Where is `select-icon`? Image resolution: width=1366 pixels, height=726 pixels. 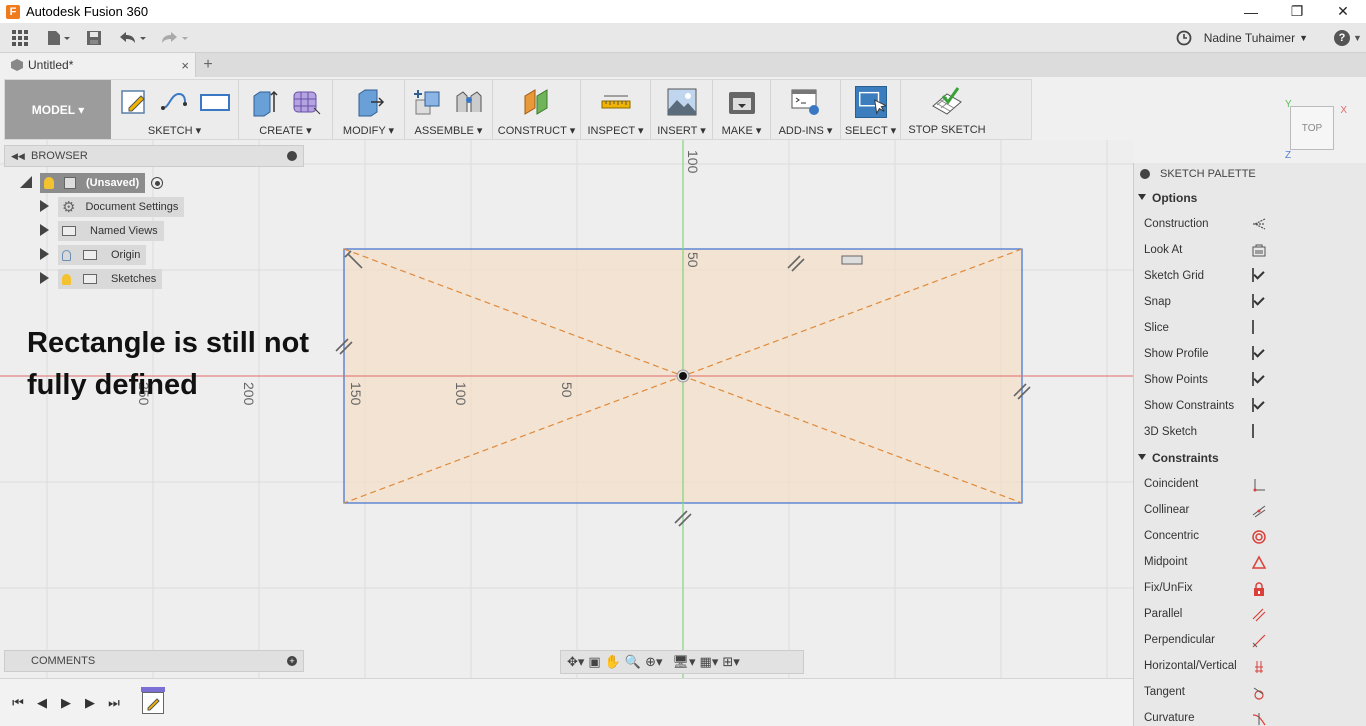
select-icon is located at coordinates (870, 102).